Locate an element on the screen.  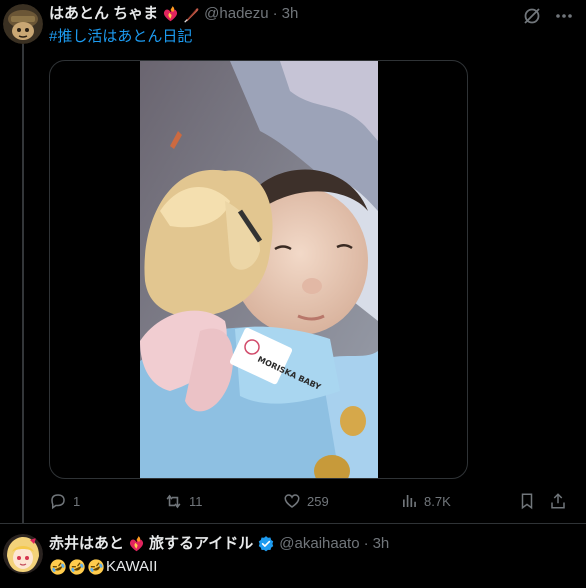
share-icon is located at coordinates (558, 501).